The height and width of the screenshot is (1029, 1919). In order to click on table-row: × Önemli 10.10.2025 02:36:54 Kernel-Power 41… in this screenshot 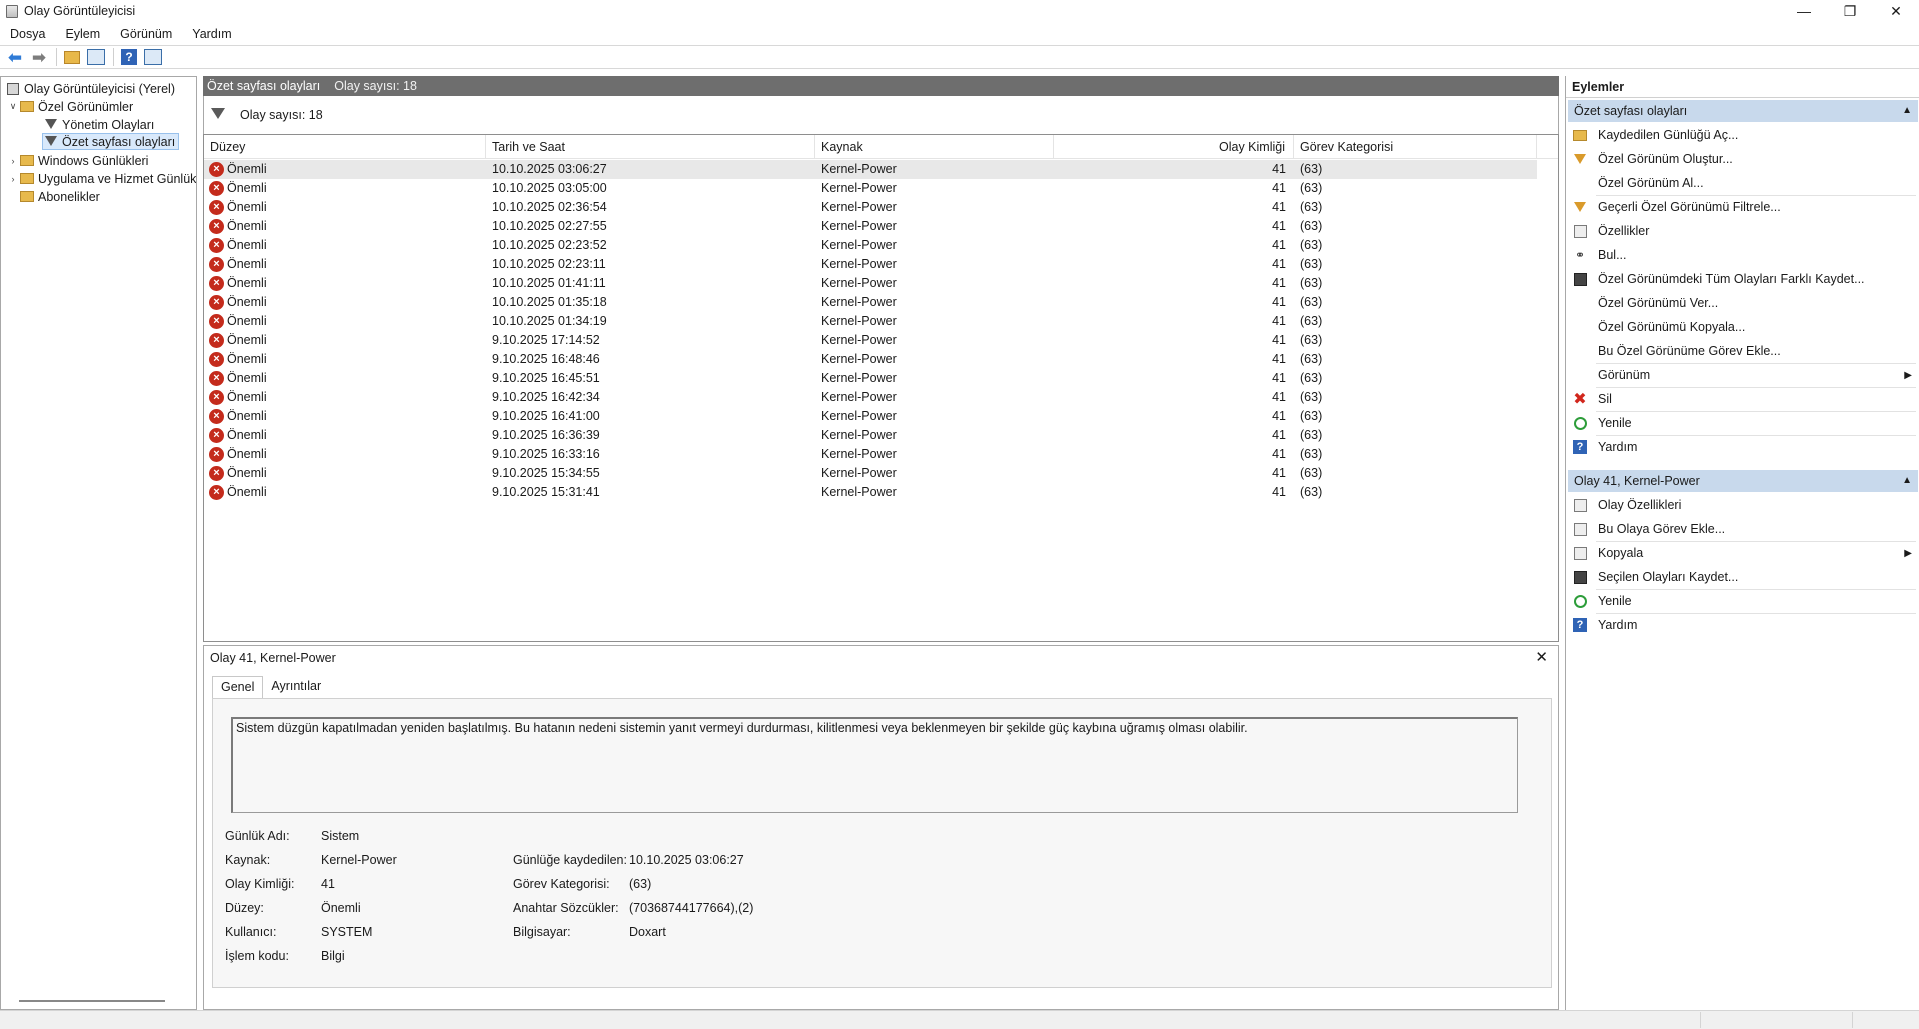, I will do `click(870, 207)`.